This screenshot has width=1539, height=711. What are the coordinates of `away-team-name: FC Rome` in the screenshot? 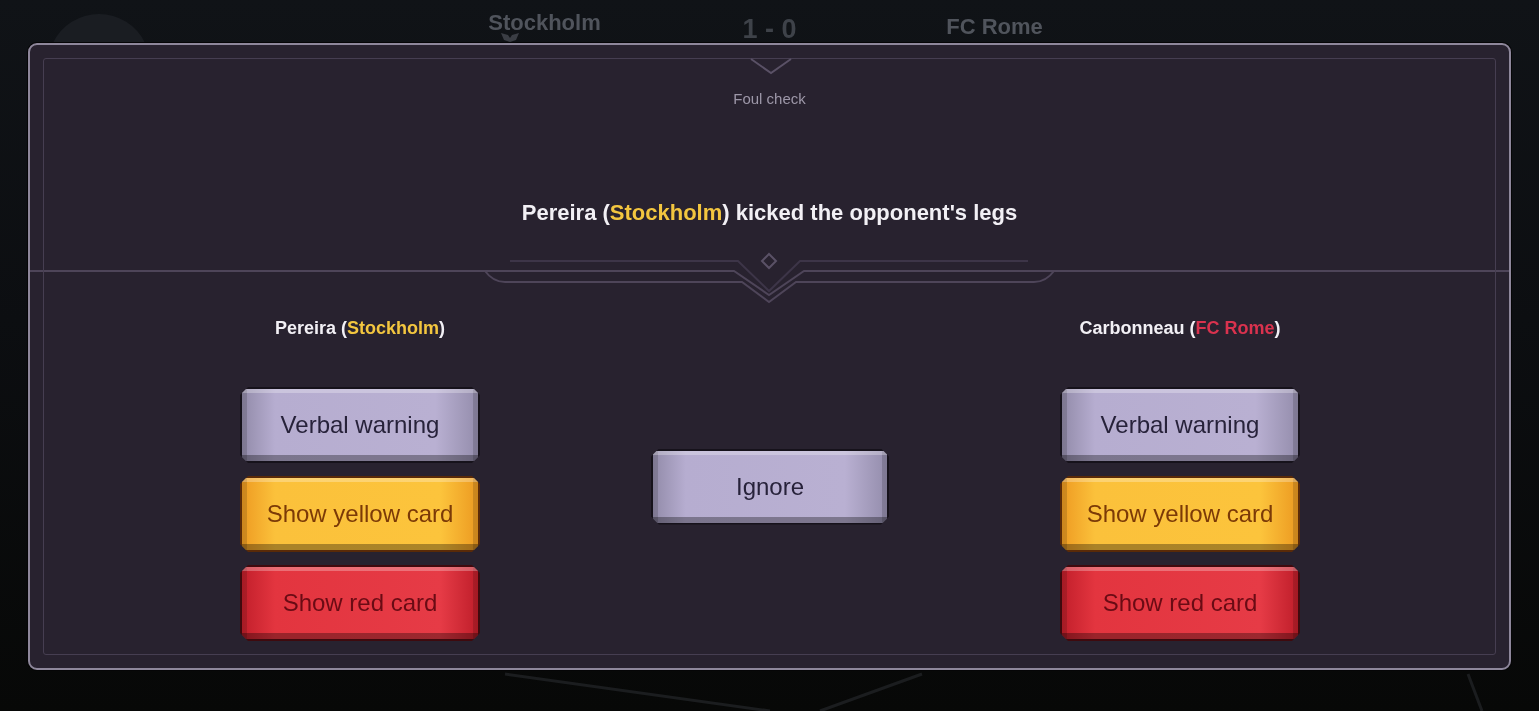 It's located at (994, 25).